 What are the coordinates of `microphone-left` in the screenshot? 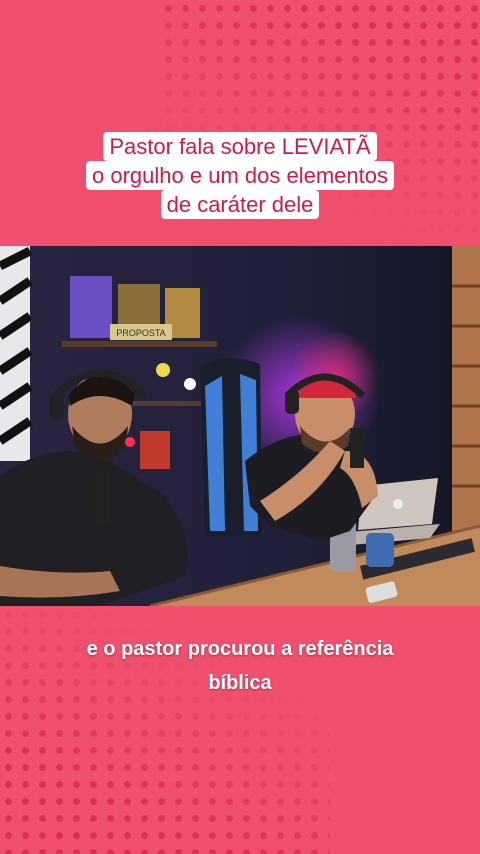 It's located at (101, 498).